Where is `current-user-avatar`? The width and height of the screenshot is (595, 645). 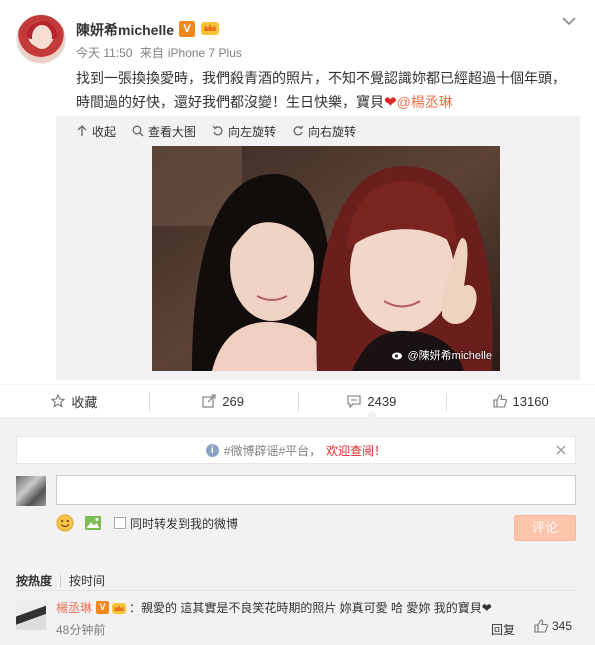
current-user-avatar is located at coordinates (31, 491).